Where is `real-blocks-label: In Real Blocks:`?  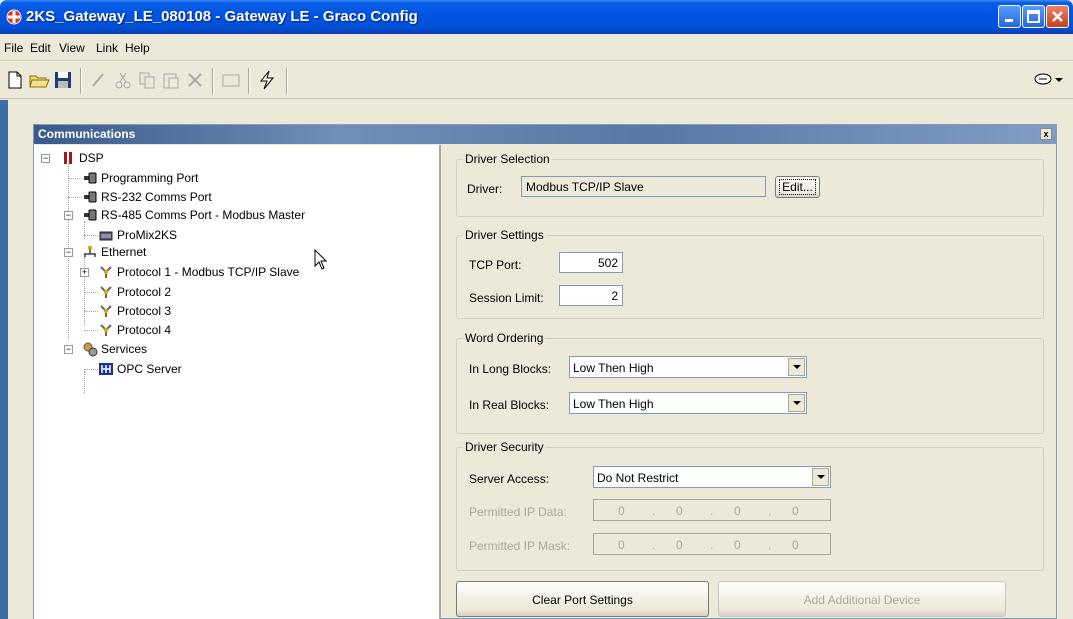 real-blocks-label: In Real Blocks: is located at coordinates (509, 405).